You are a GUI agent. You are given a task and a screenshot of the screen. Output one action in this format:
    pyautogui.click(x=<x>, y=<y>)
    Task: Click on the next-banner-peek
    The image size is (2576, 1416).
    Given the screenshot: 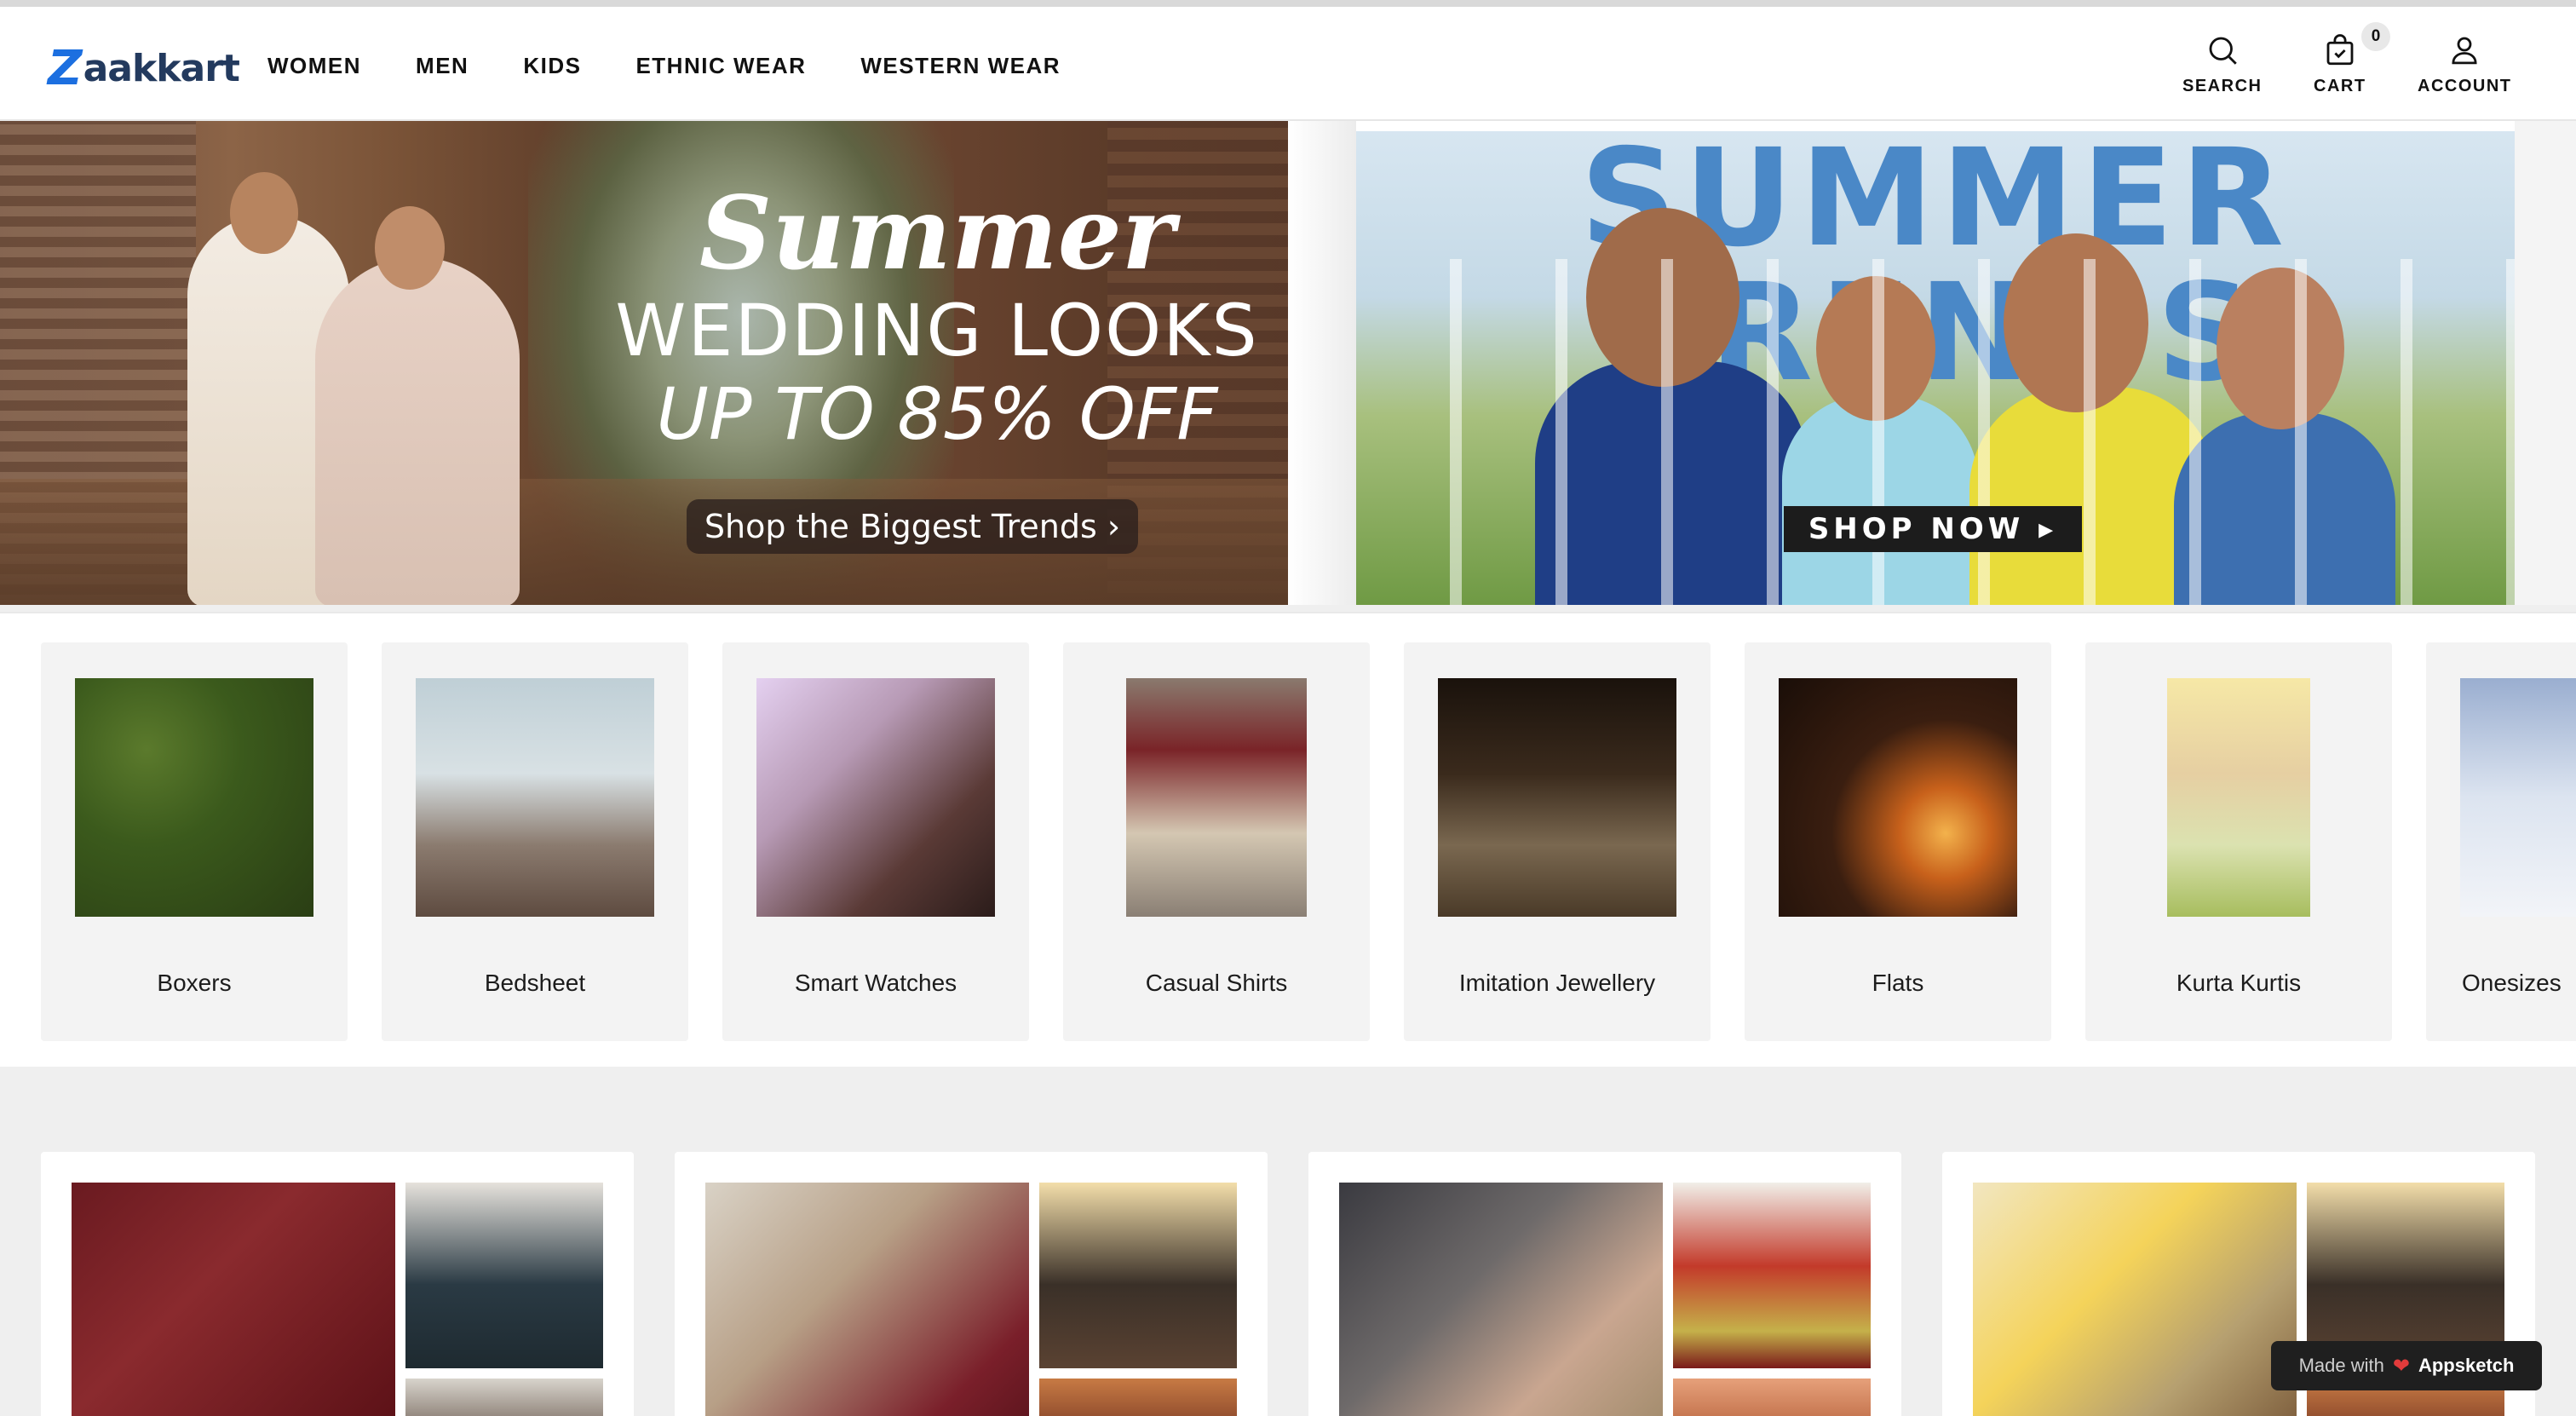 What is the action you would take?
    pyautogui.click(x=2546, y=363)
    